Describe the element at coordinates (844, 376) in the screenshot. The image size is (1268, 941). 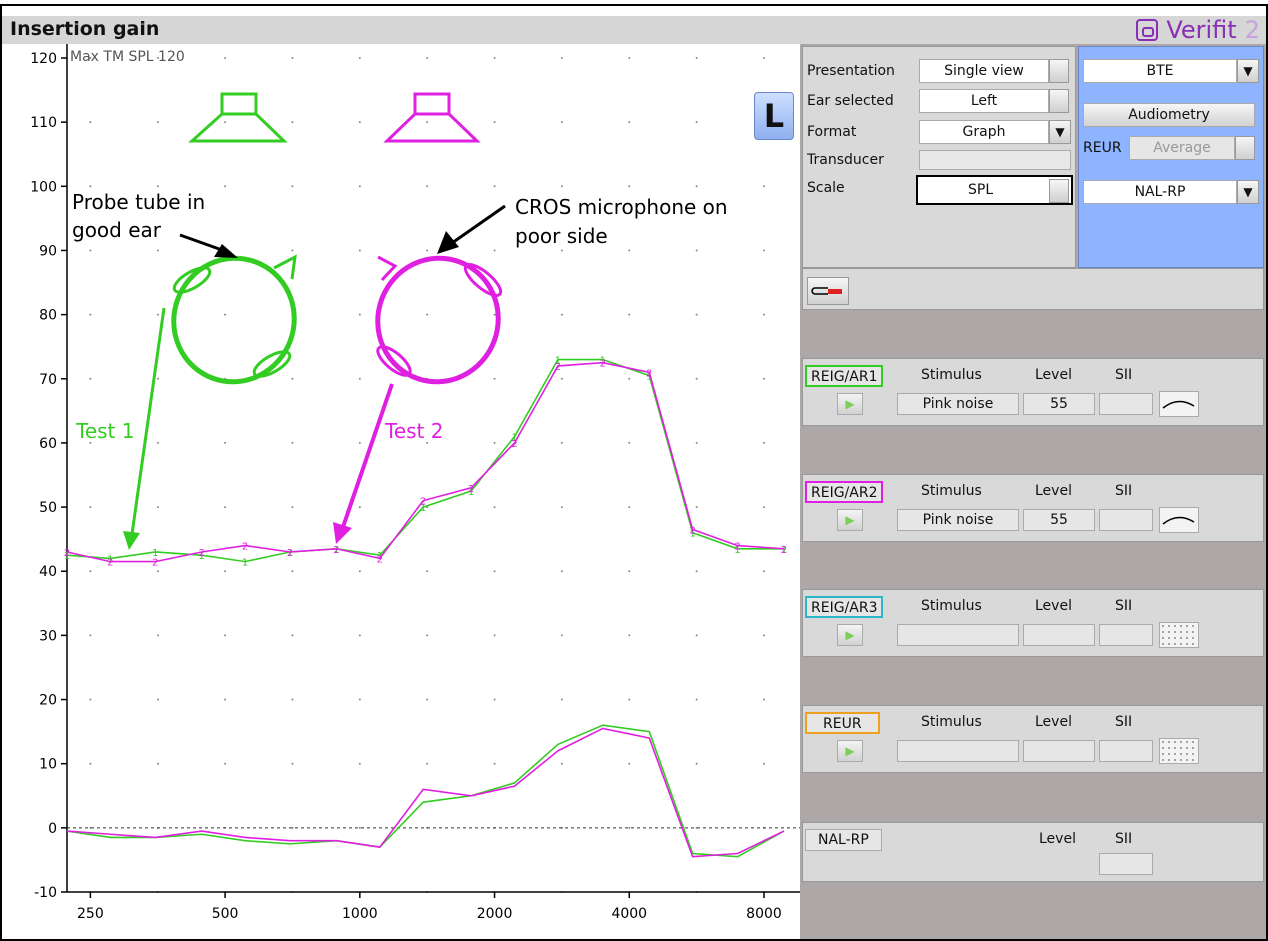
I see `test1-tag: REIG/AR1` at that location.